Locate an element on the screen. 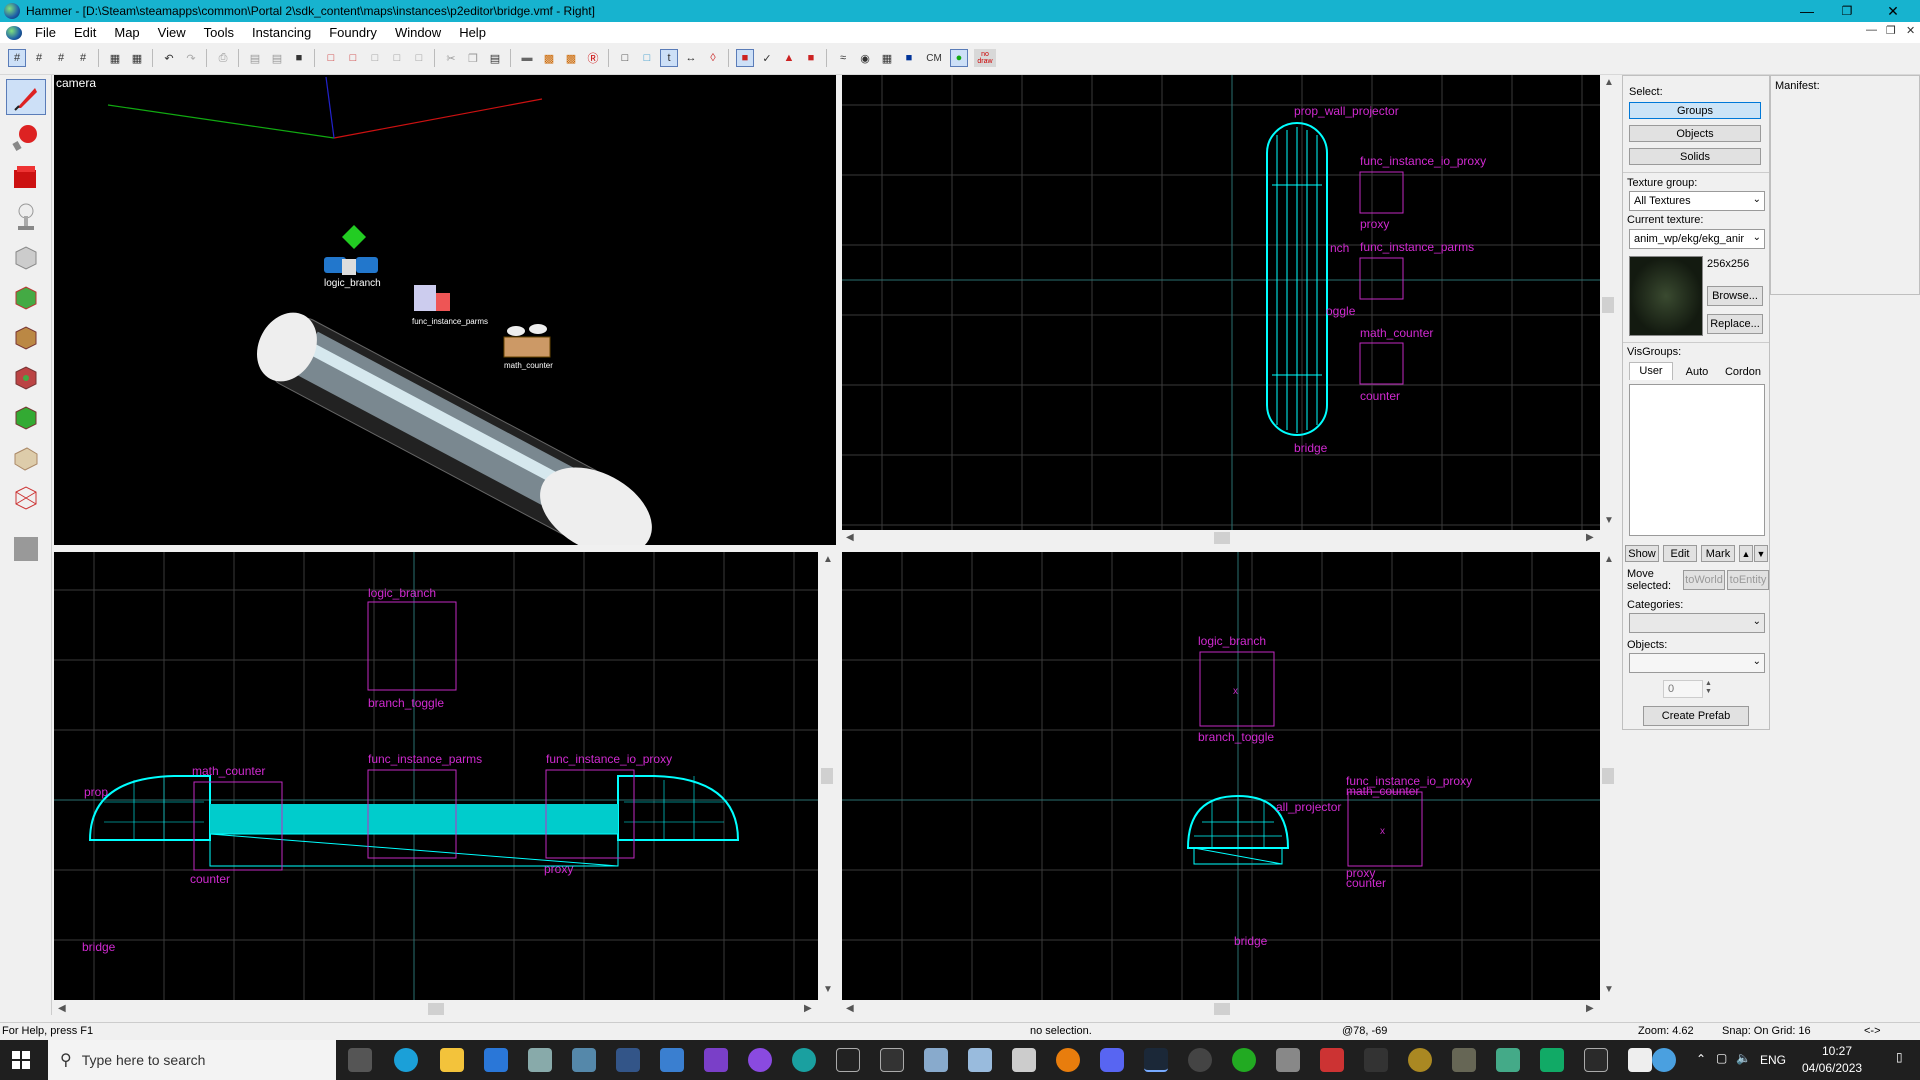 This screenshot has height=1080, width=1920. visgroup-show-button: Show is located at coordinates (1642, 553).